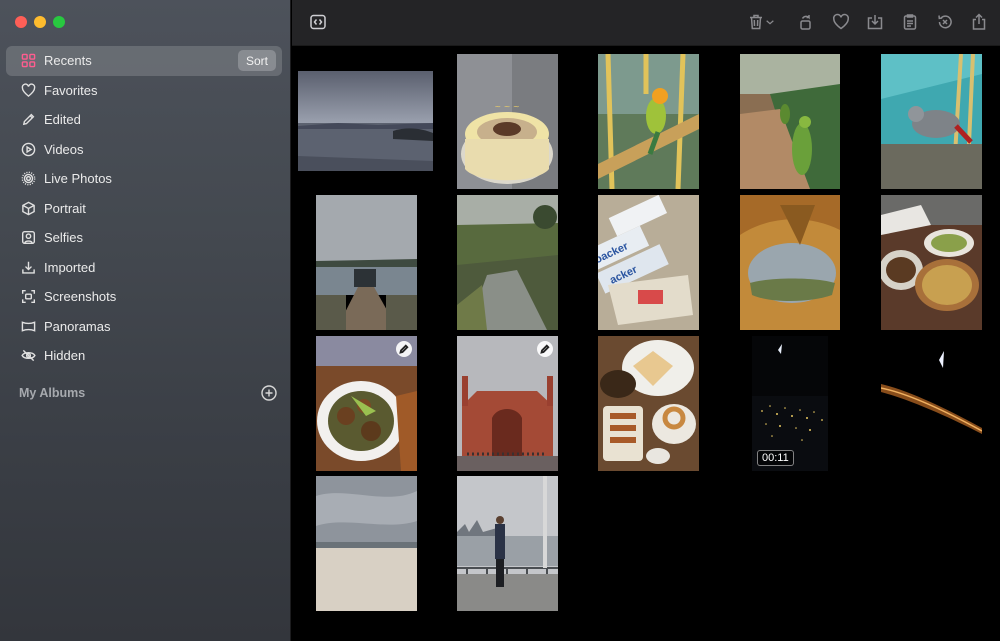 The width and height of the screenshot is (1000, 641). I want to click on sidebar-item-portrait: Portrait, so click(144, 209).